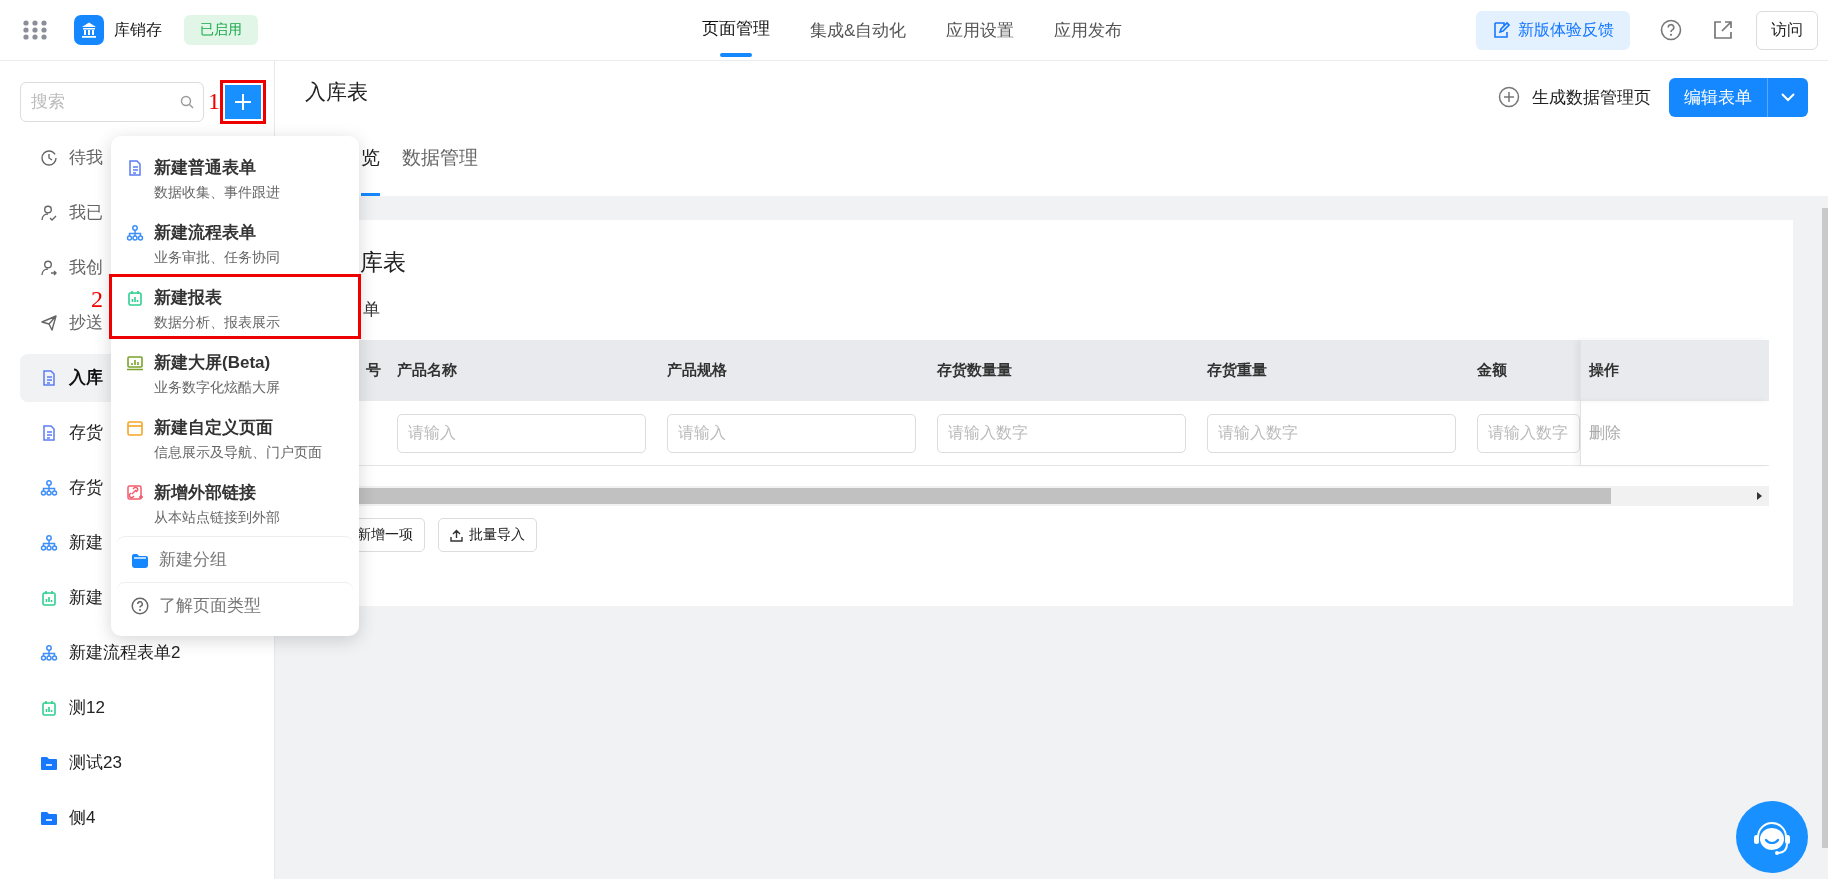 Image resolution: width=1828 pixels, height=879 pixels. What do you see at coordinates (336, 92) in the screenshot?
I see `page-title: 入库表` at bounding box center [336, 92].